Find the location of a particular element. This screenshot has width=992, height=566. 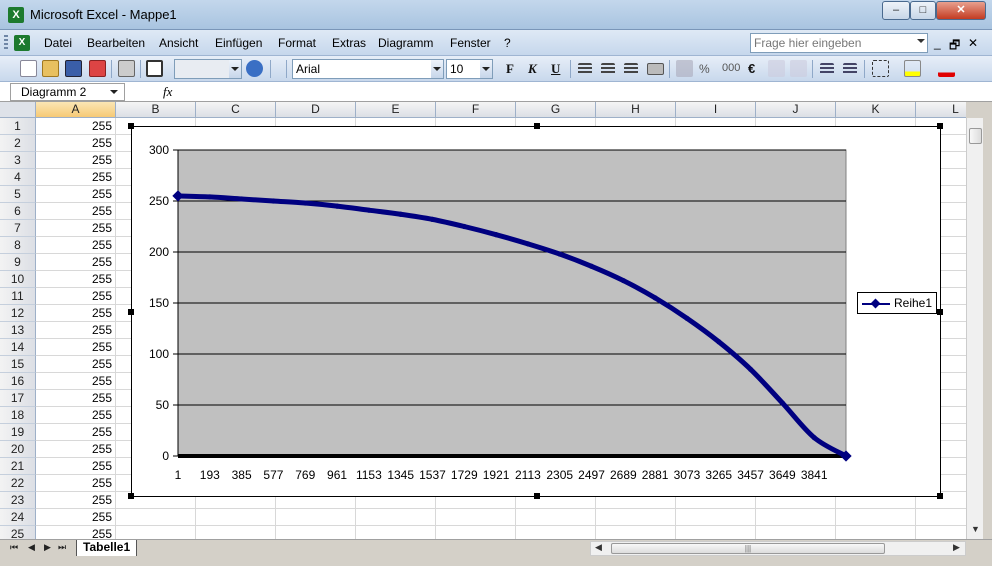

scroll-left-icon: ◀ is located at coordinates (598, 547).